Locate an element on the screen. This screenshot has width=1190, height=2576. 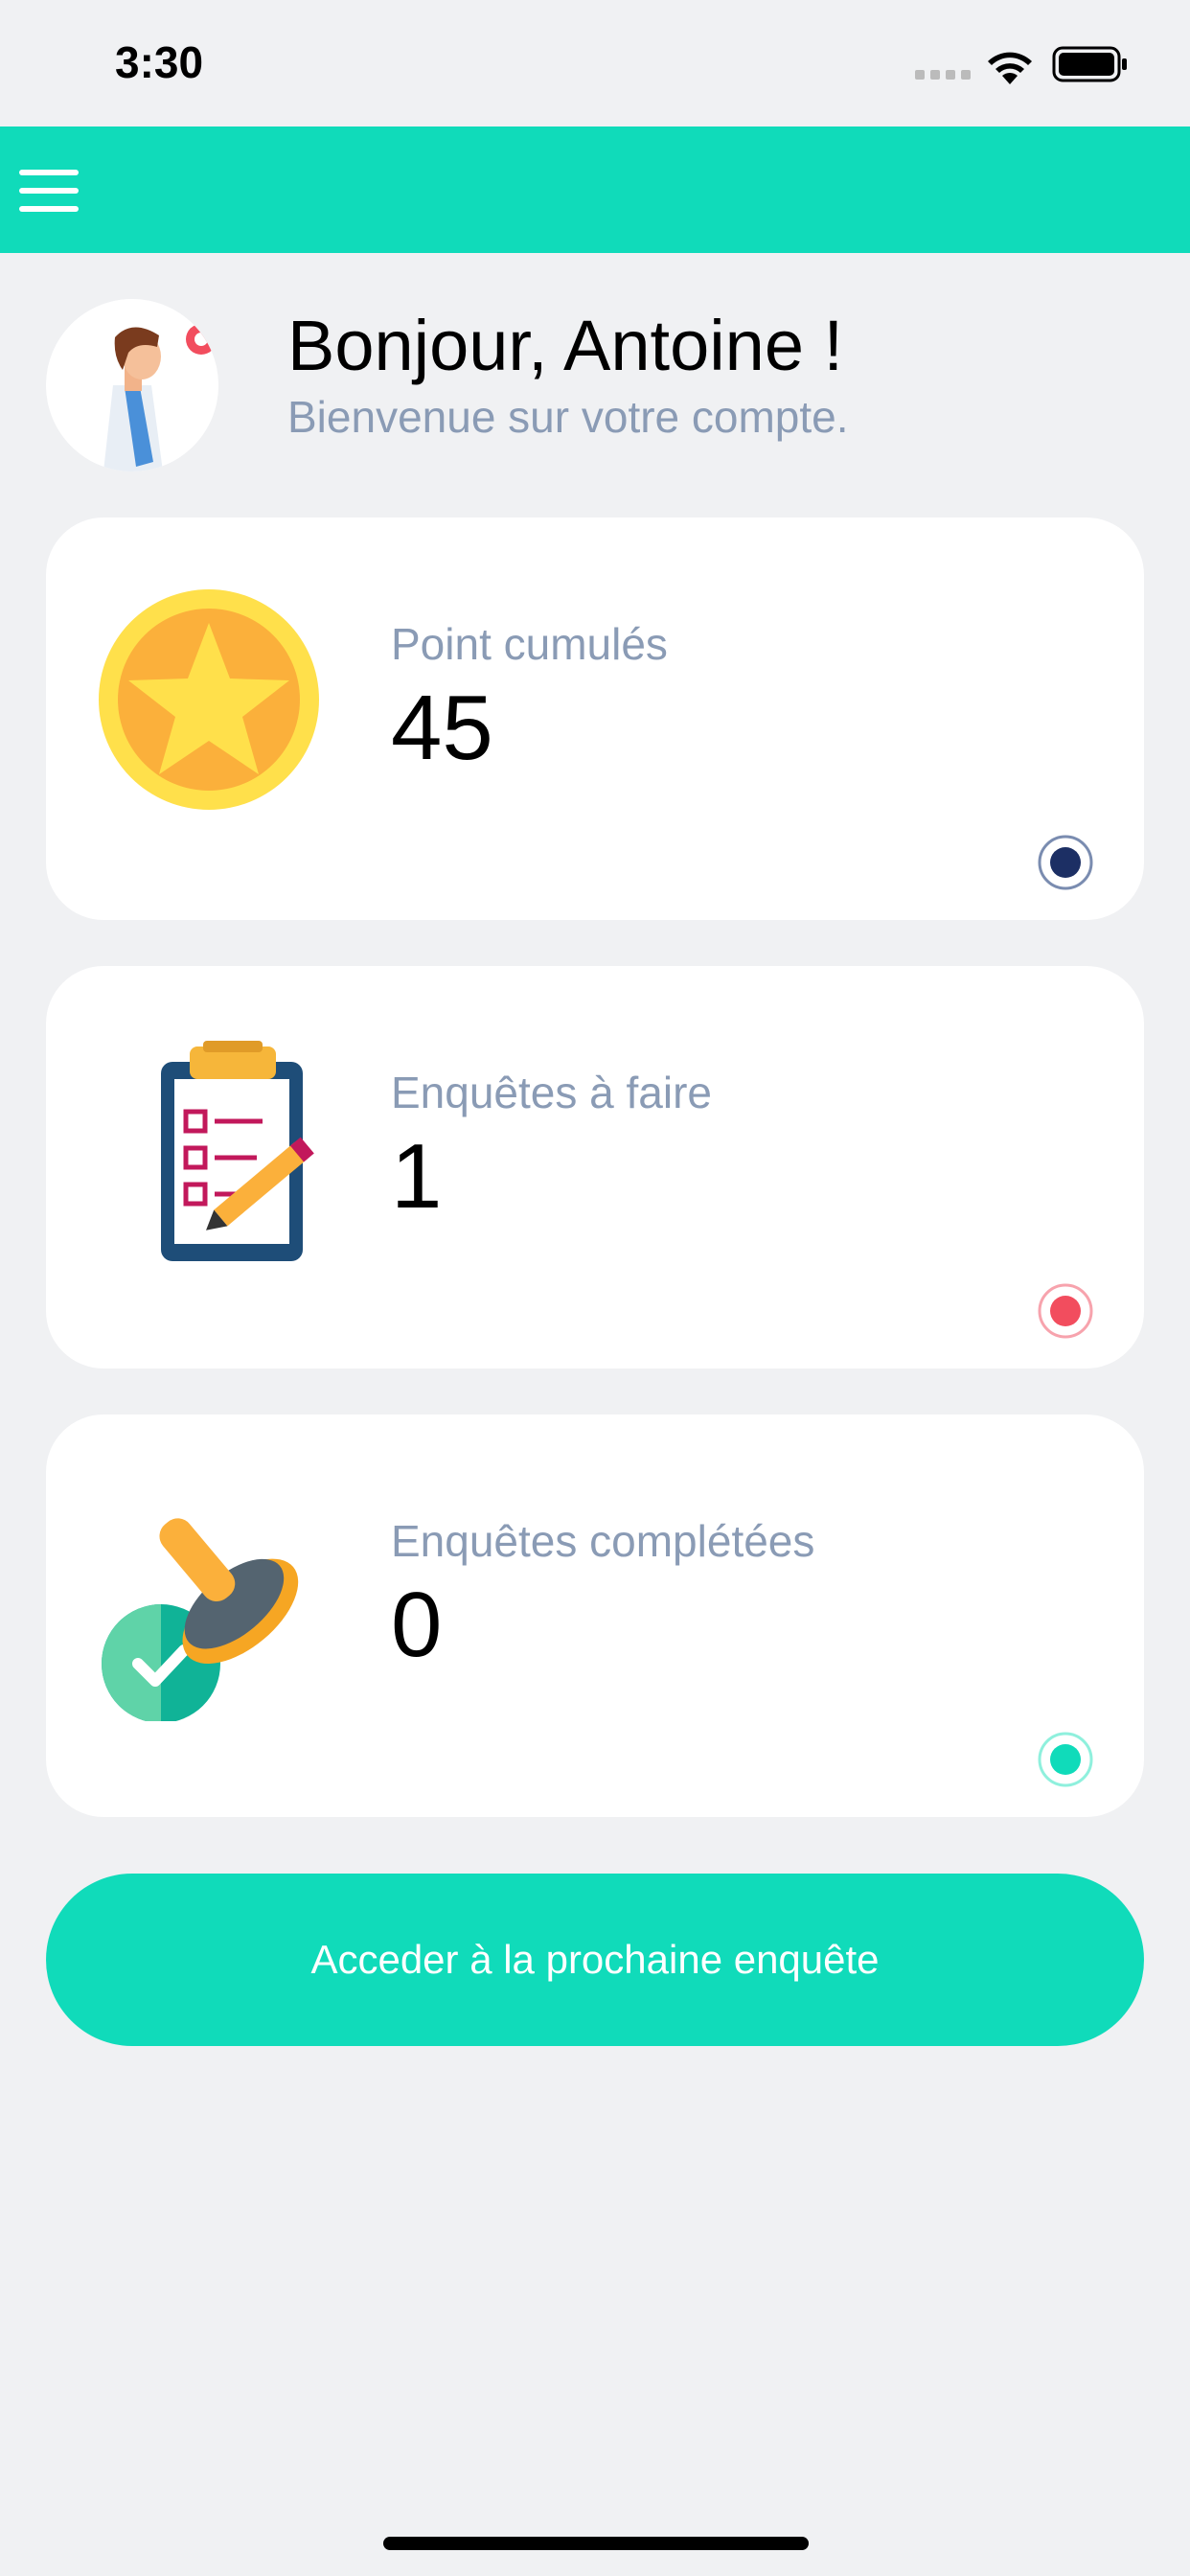
app-bar is located at coordinates (595, 189).